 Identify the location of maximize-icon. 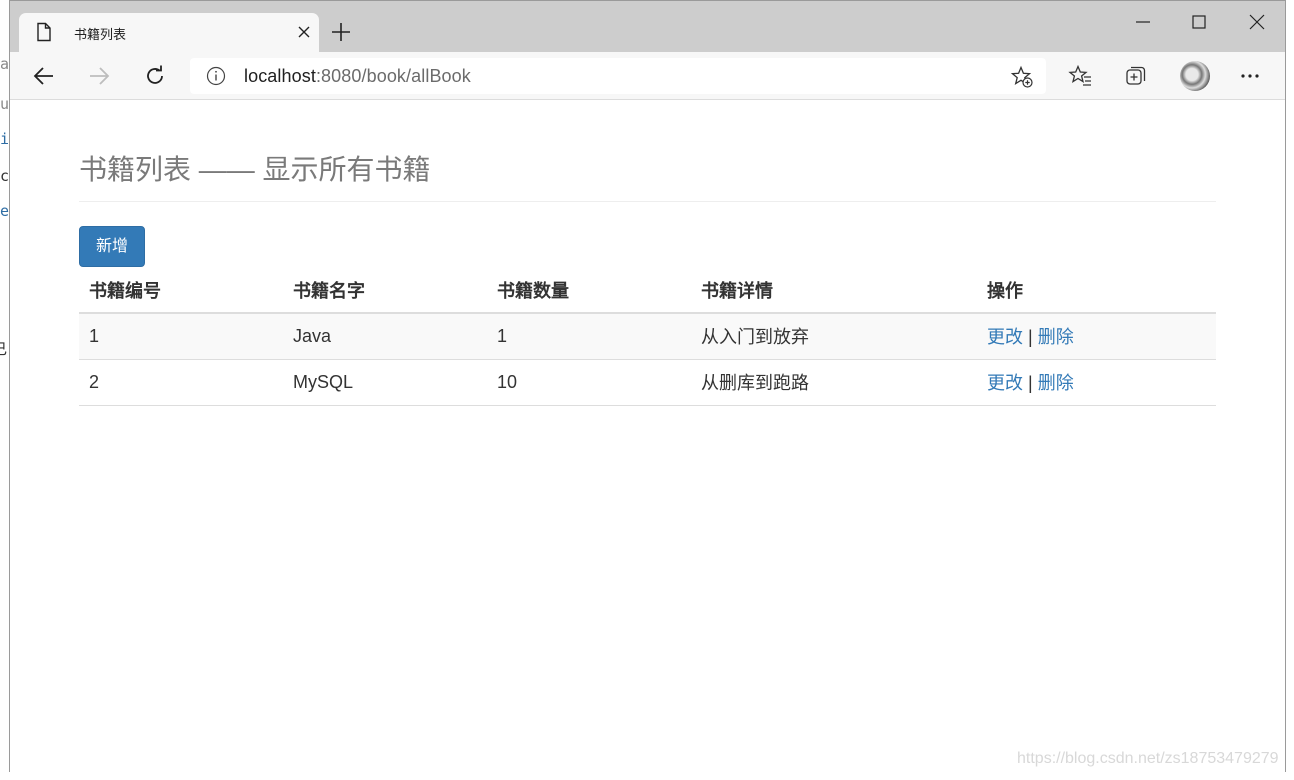
(1199, 22).